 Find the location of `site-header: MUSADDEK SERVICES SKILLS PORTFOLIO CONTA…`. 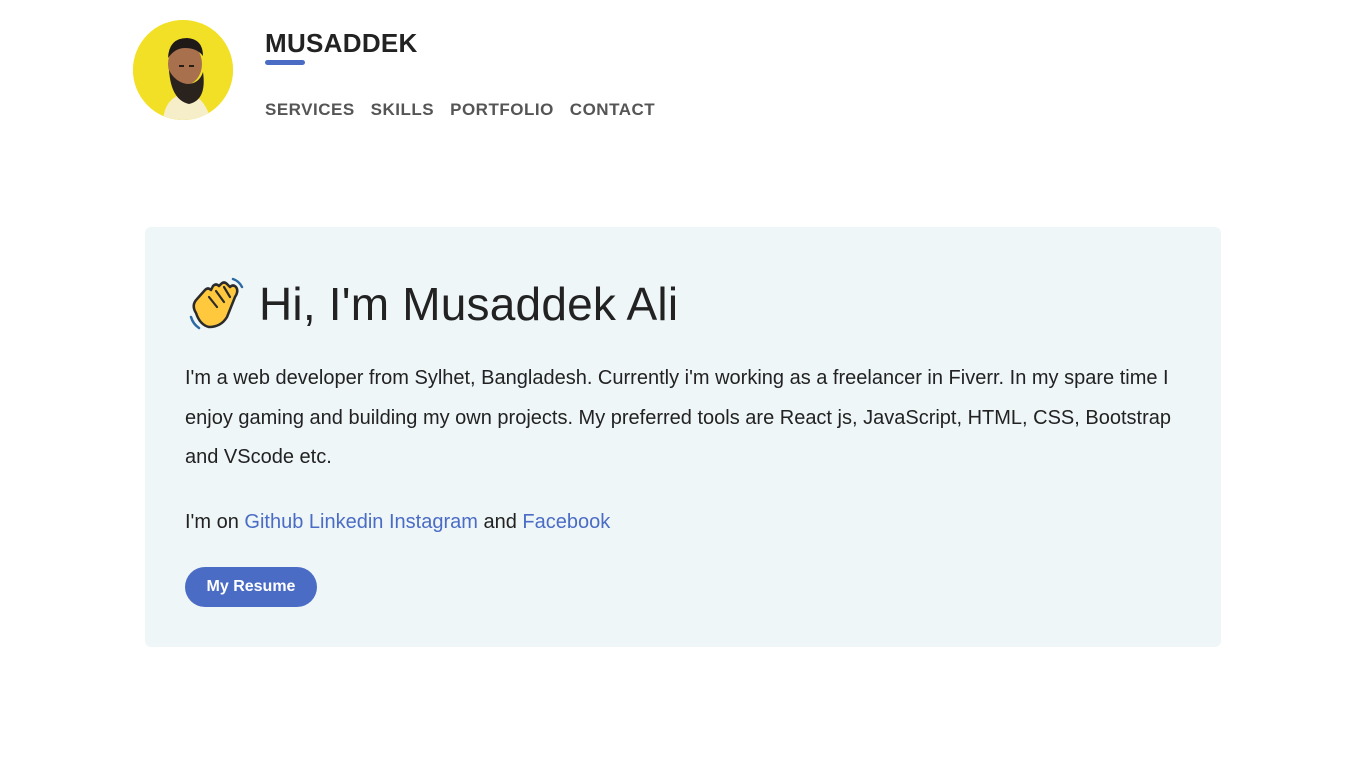

site-header: MUSADDEK SERVICES SKILLS PORTFOLIO CONTA… is located at coordinates (483, 75).